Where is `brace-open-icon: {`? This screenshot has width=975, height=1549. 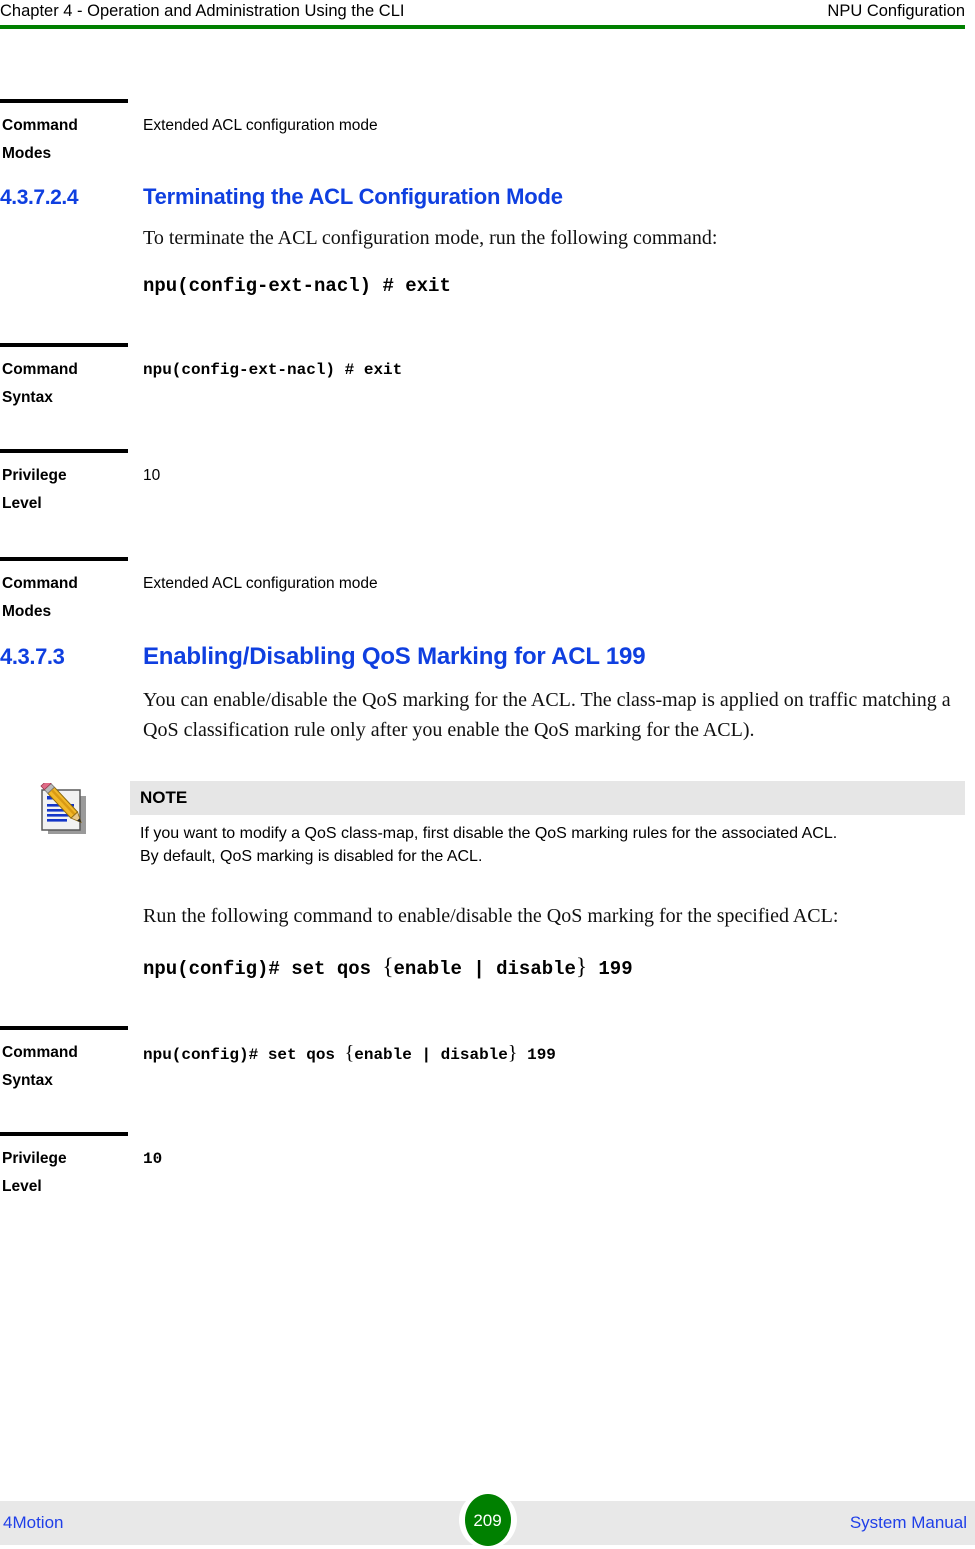
brace-open-icon: { is located at coordinates (388, 966).